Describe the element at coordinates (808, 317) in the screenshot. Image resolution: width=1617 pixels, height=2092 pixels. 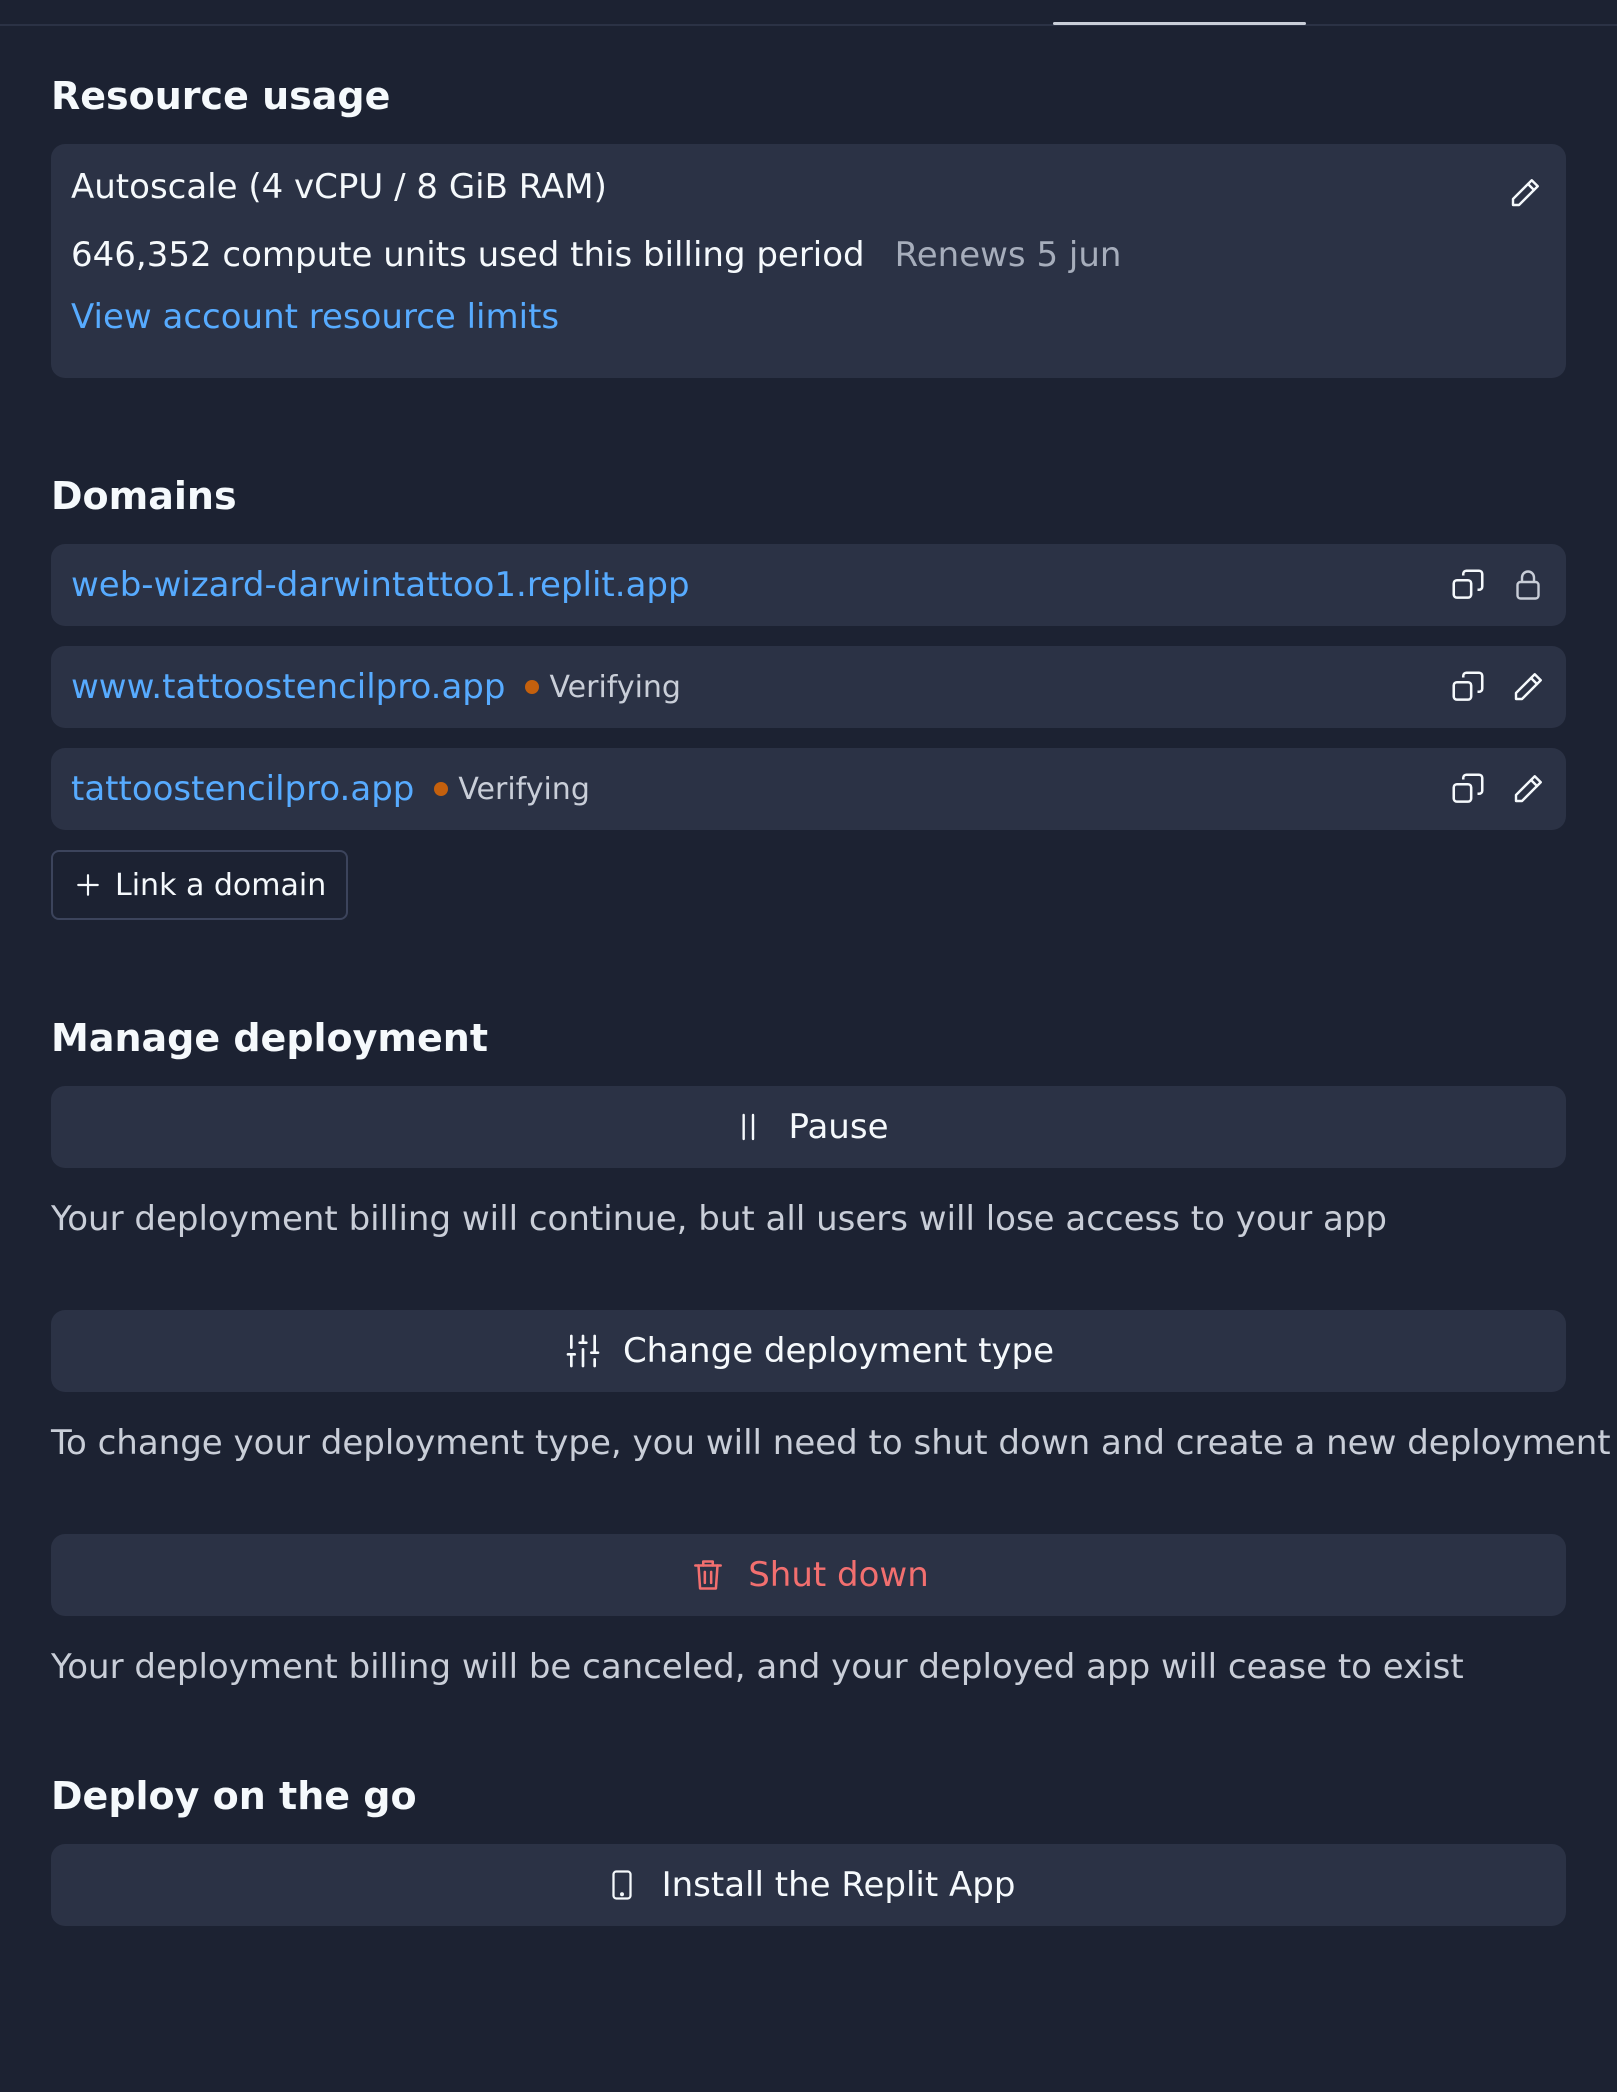
I see `view-resource-limits-link: View account resource limits` at that location.